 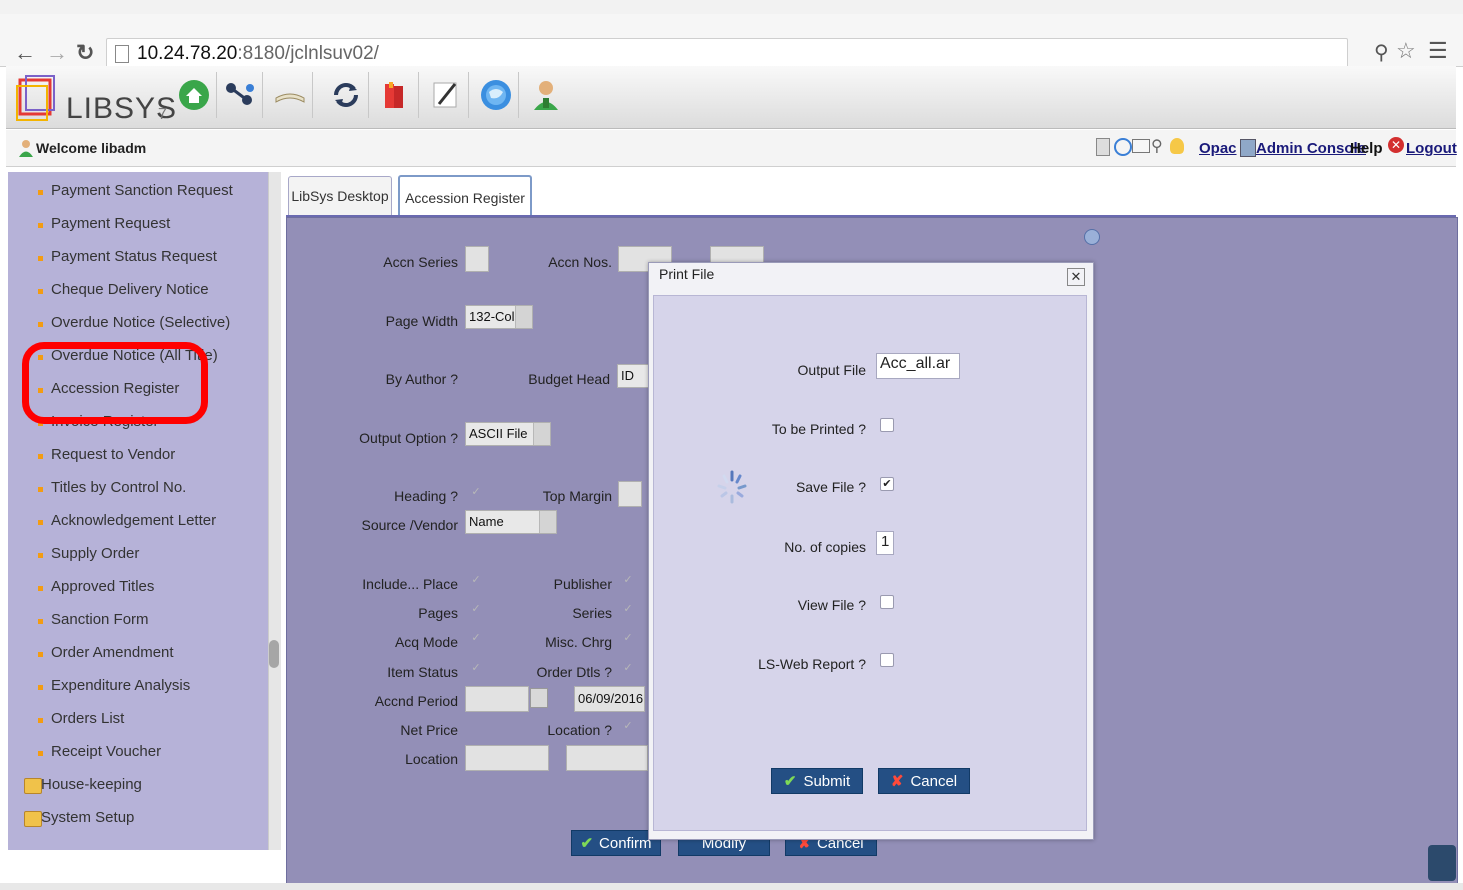 What do you see at coordinates (1218, 148) in the screenshot?
I see `opac-link: Opac` at bounding box center [1218, 148].